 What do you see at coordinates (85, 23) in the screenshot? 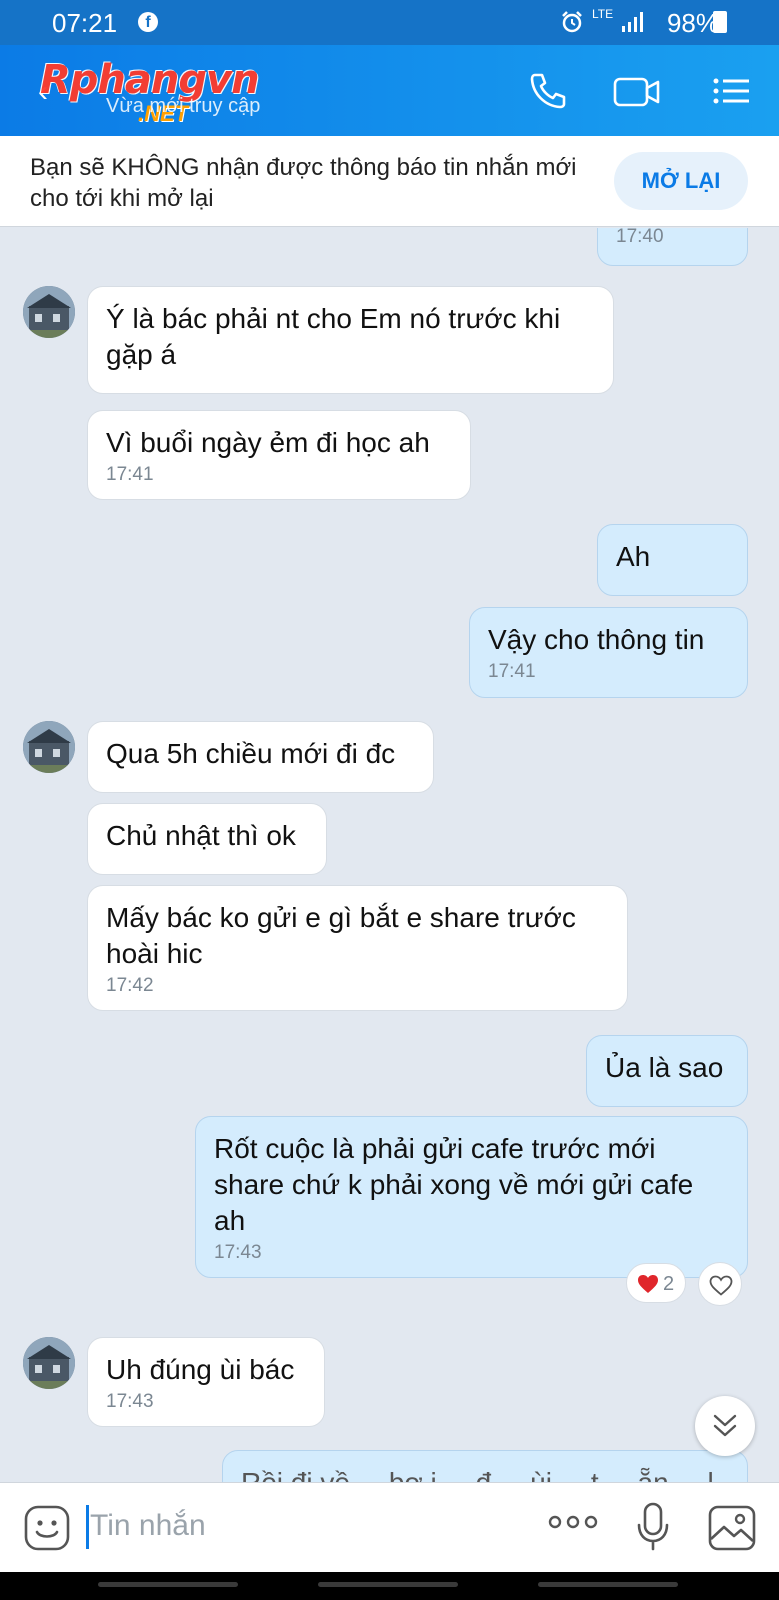
I see `status-time: 07:21` at bounding box center [85, 23].